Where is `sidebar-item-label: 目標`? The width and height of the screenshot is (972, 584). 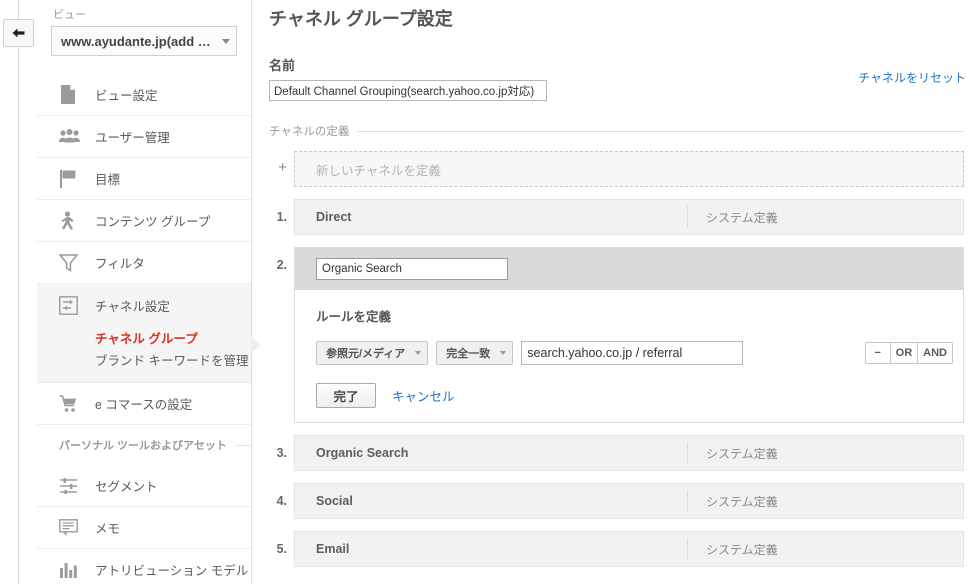 sidebar-item-label: 目標 is located at coordinates (108, 180).